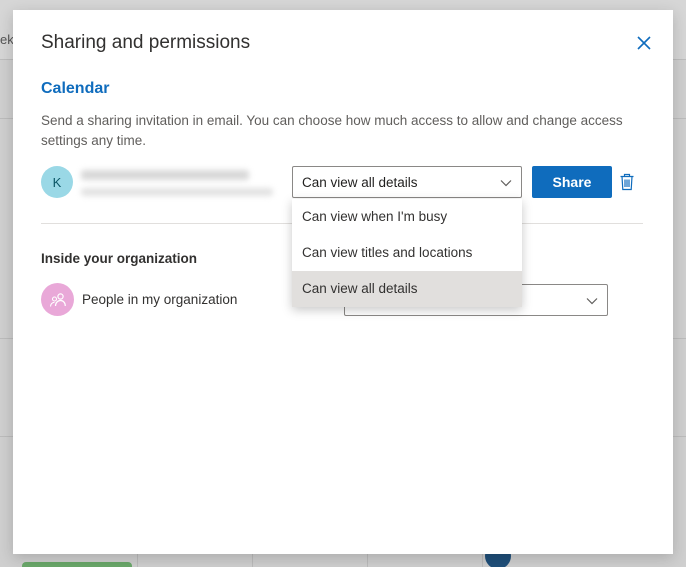 The width and height of the screenshot is (686, 567). What do you see at coordinates (146, 42) in the screenshot?
I see `dialog-title: Sharing and permissions` at bounding box center [146, 42].